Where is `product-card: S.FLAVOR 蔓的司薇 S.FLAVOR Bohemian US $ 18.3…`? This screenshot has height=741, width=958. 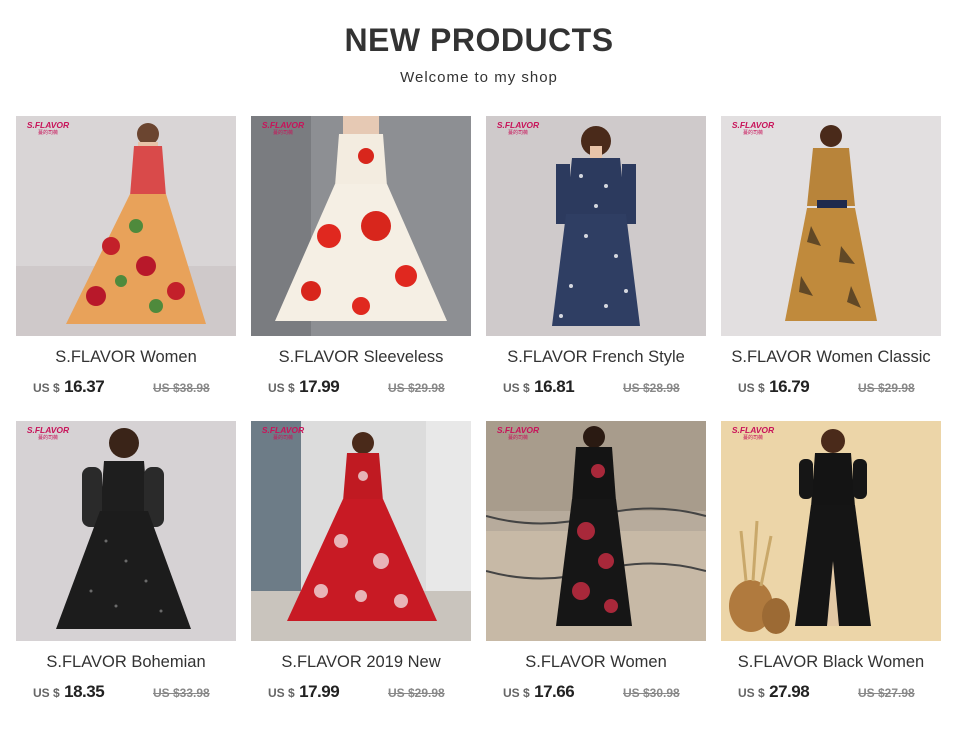 product-card: S.FLAVOR 蔓的司薇 S.FLAVOR Bohemian US $ 18.3… is located at coordinates (133, 571).